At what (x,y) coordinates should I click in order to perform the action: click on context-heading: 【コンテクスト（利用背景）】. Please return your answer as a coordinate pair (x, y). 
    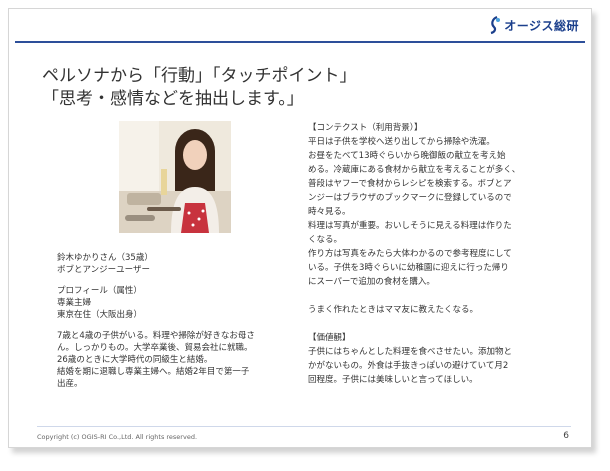
    Looking at the image, I should click on (365, 128).